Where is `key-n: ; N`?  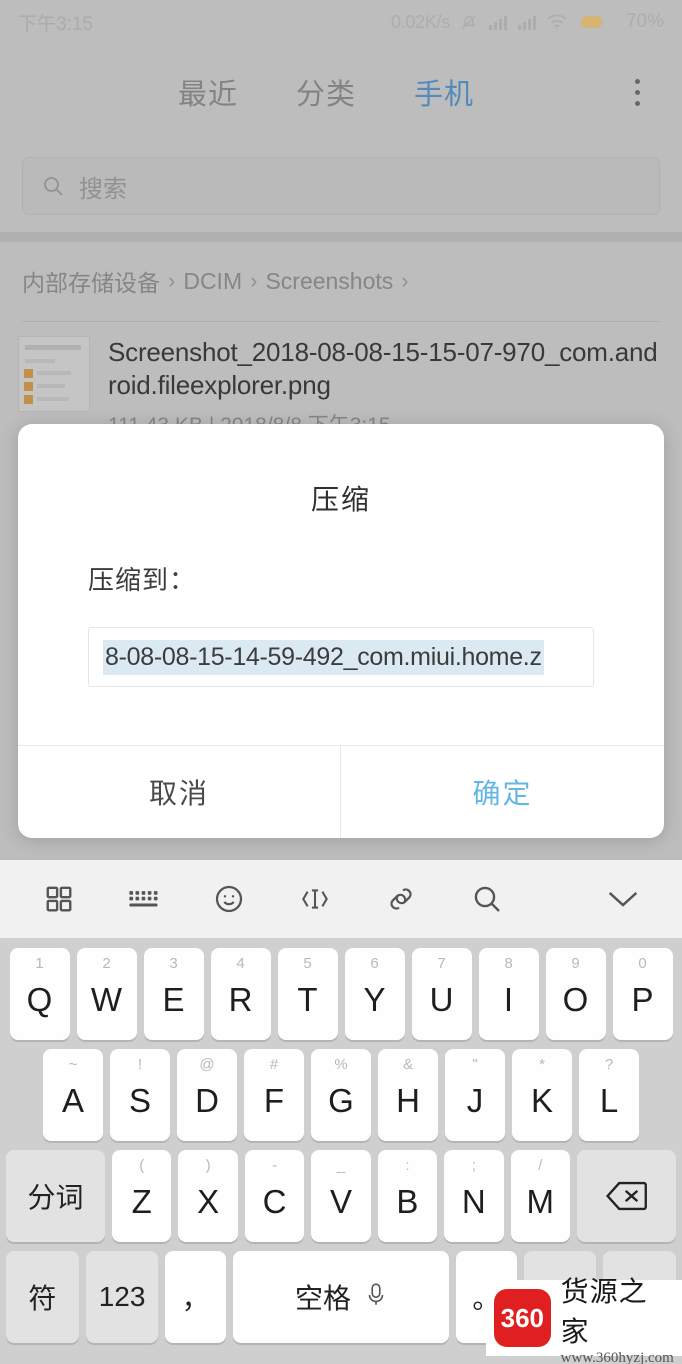
key-n: ; N is located at coordinates (474, 1196).